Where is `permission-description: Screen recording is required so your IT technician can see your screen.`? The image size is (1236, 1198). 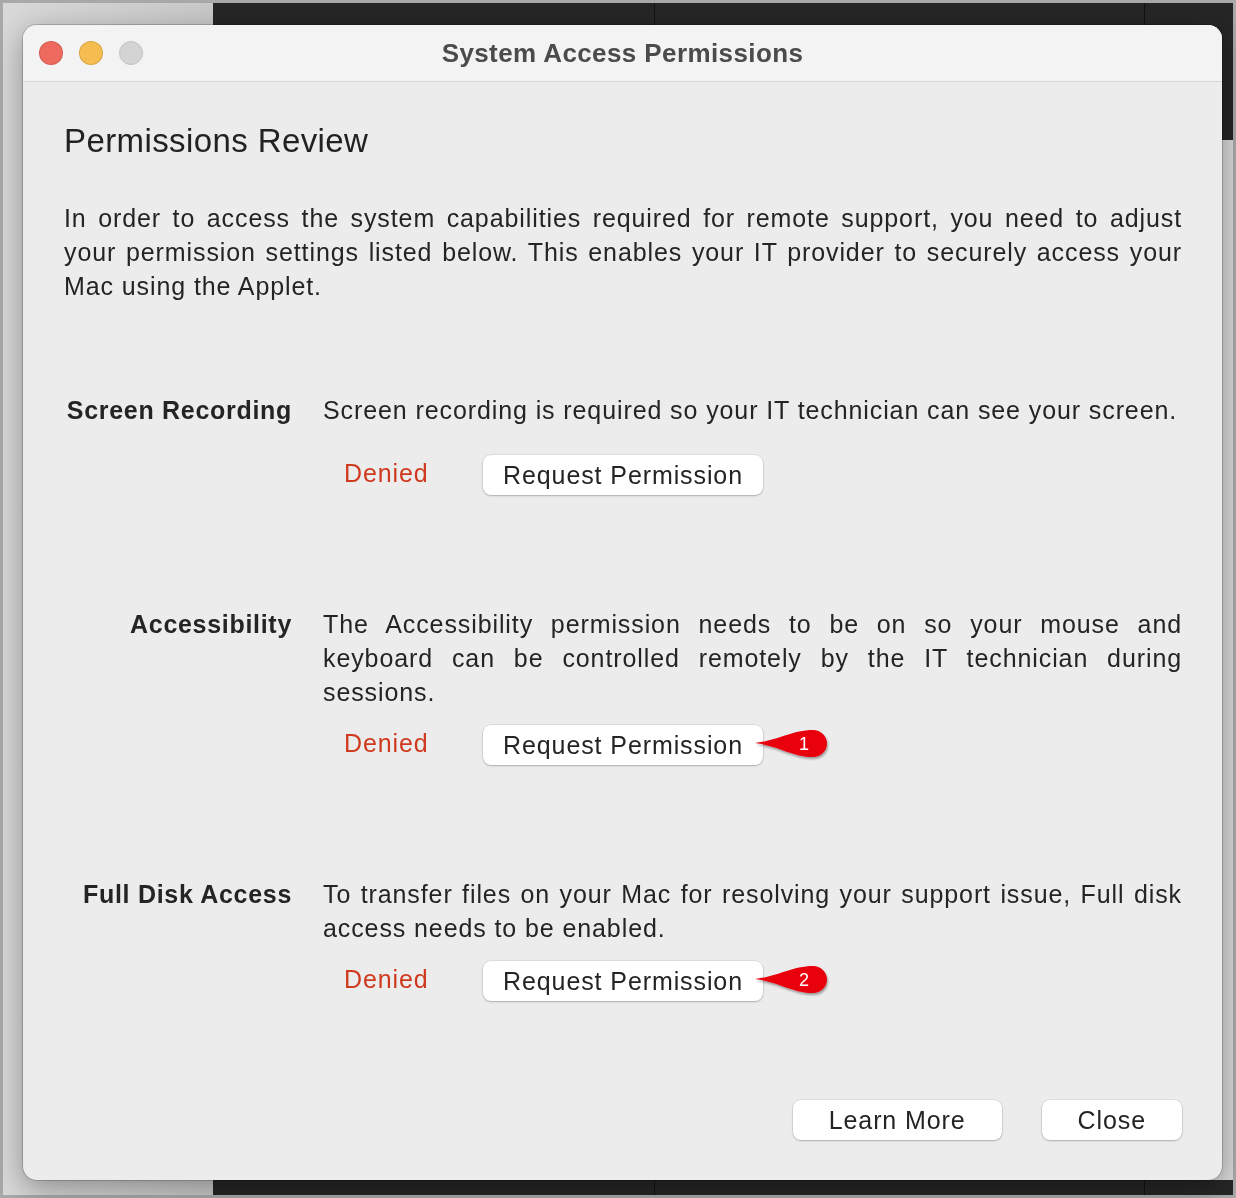
permission-description: Screen recording is required so your IT technician can see your screen. is located at coordinates (751, 410).